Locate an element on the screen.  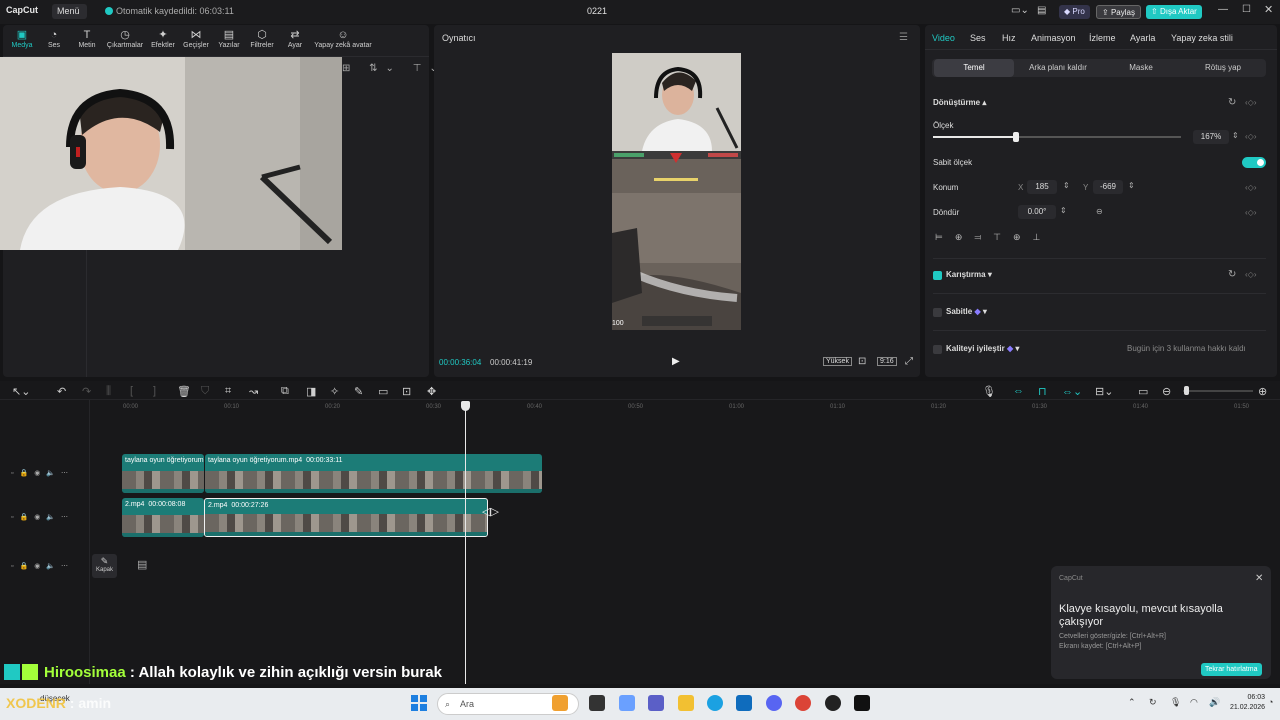
redo-icon: ↷ is located at coordinates (86, 391).